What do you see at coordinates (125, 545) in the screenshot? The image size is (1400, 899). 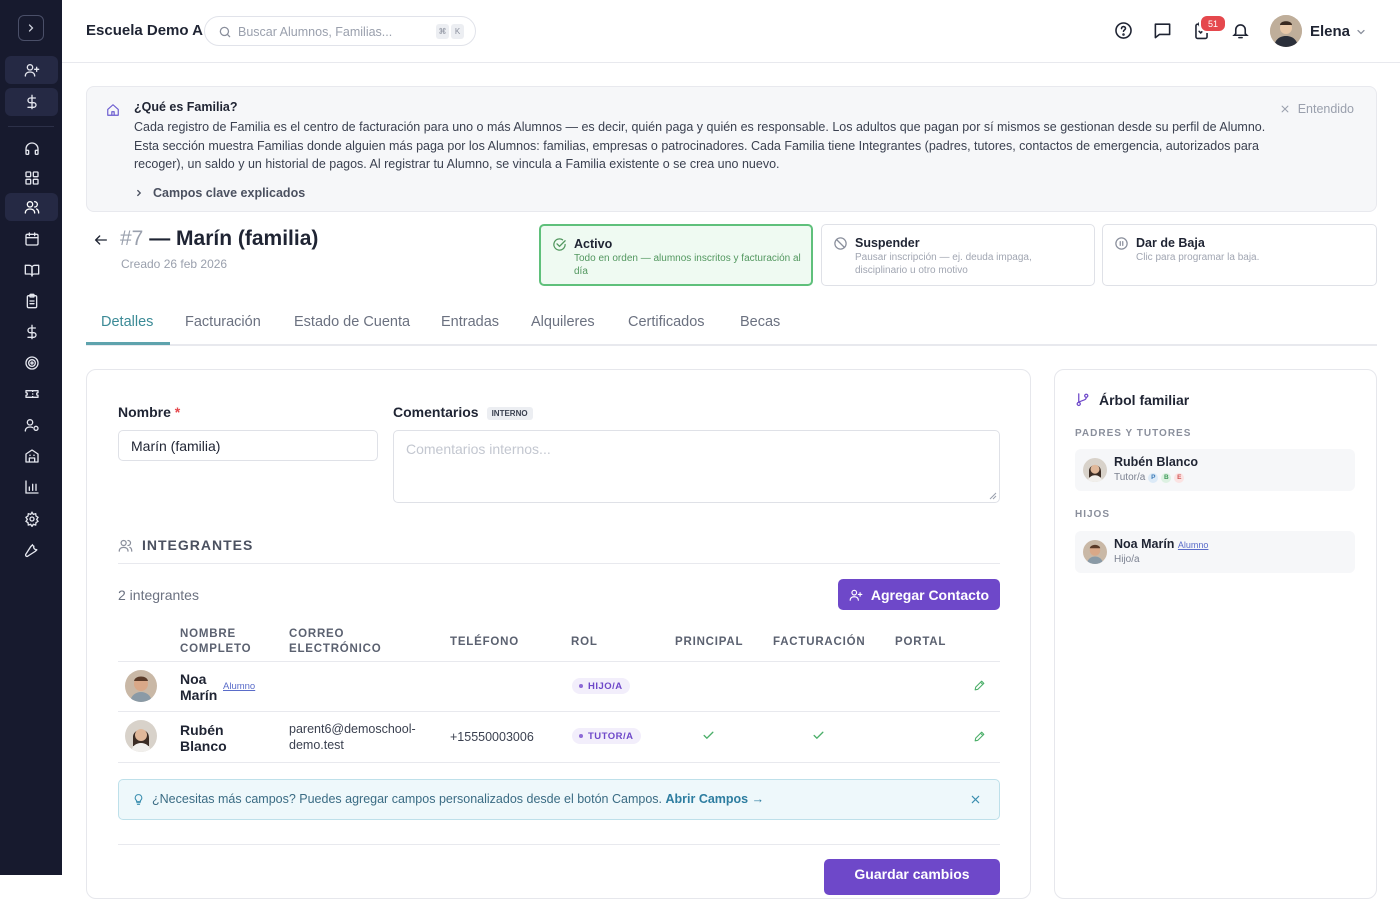 I see `users-icon` at bounding box center [125, 545].